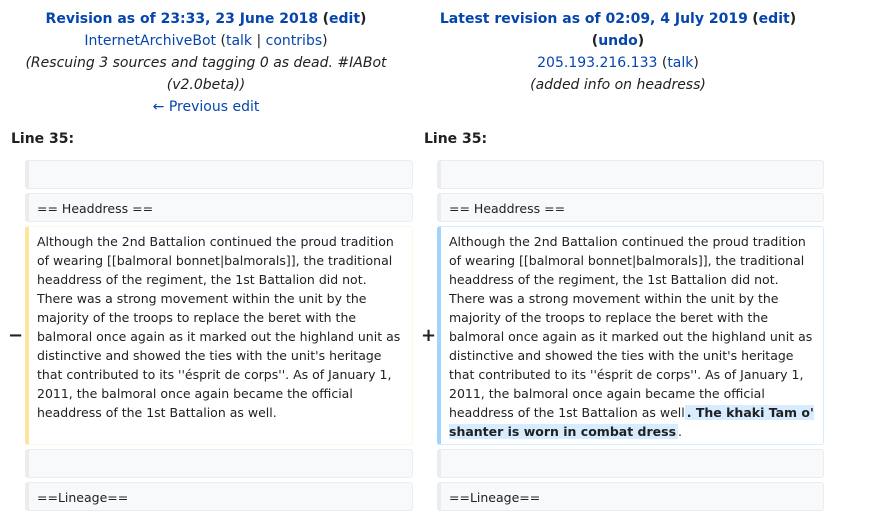 This screenshot has height=515, width=874. Describe the element at coordinates (429, 335) in the screenshot. I see `added-line-marker: +` at that location.